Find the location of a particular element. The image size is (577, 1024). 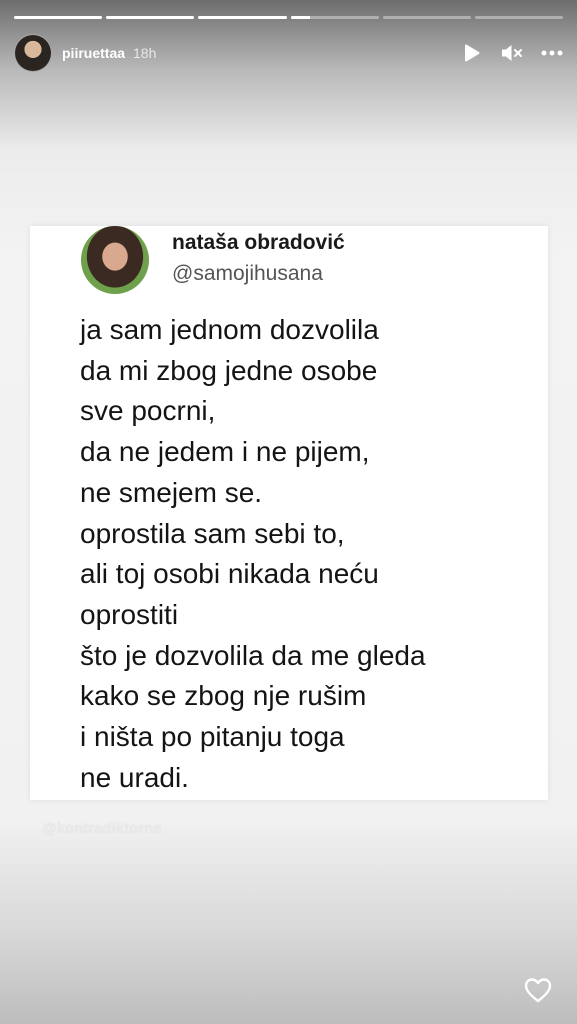

tweet-line: sve pocrni, is located at coordinates (148, 411).